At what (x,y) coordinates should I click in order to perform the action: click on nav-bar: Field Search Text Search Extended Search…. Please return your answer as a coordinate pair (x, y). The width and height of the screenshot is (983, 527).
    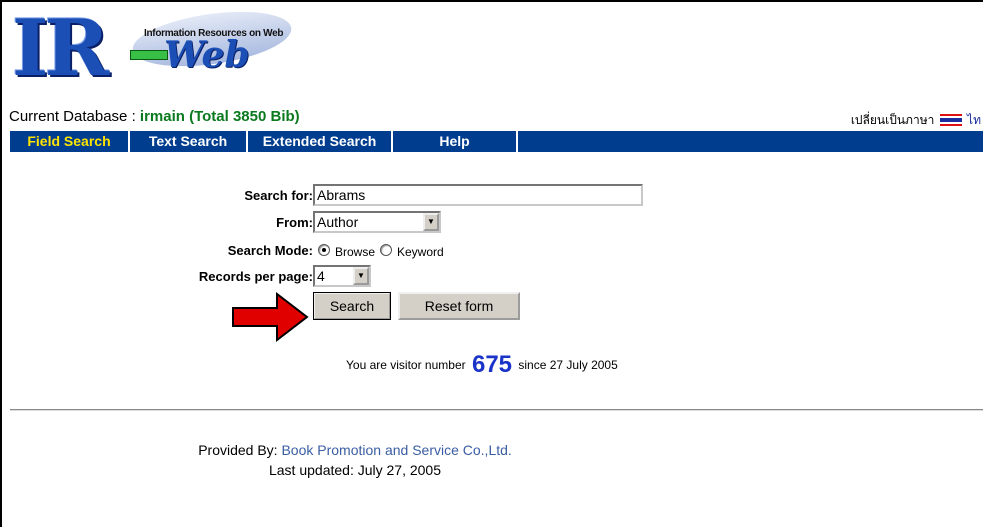
    Looking at the image, I should click on (496, 141).